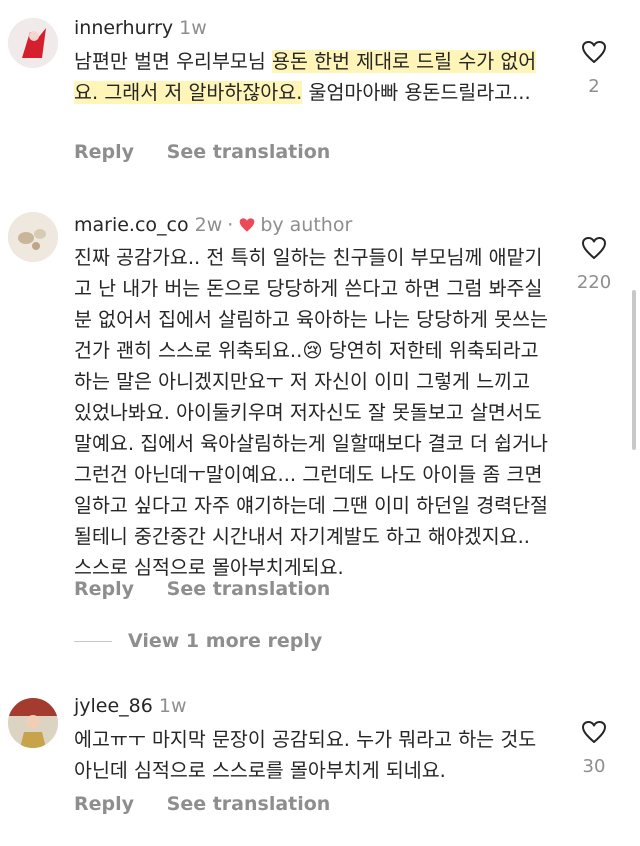 The height and width of the screenshot is (846, 640). What do you see at coordinates (131, 225) in the screenshot?
I see `username: marie.co_co` at bounding box center [131, 225].